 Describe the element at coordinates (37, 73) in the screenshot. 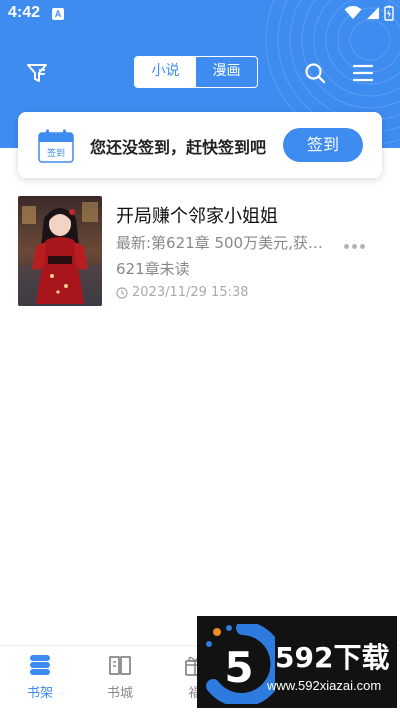

I see `filter-icon` at that location.